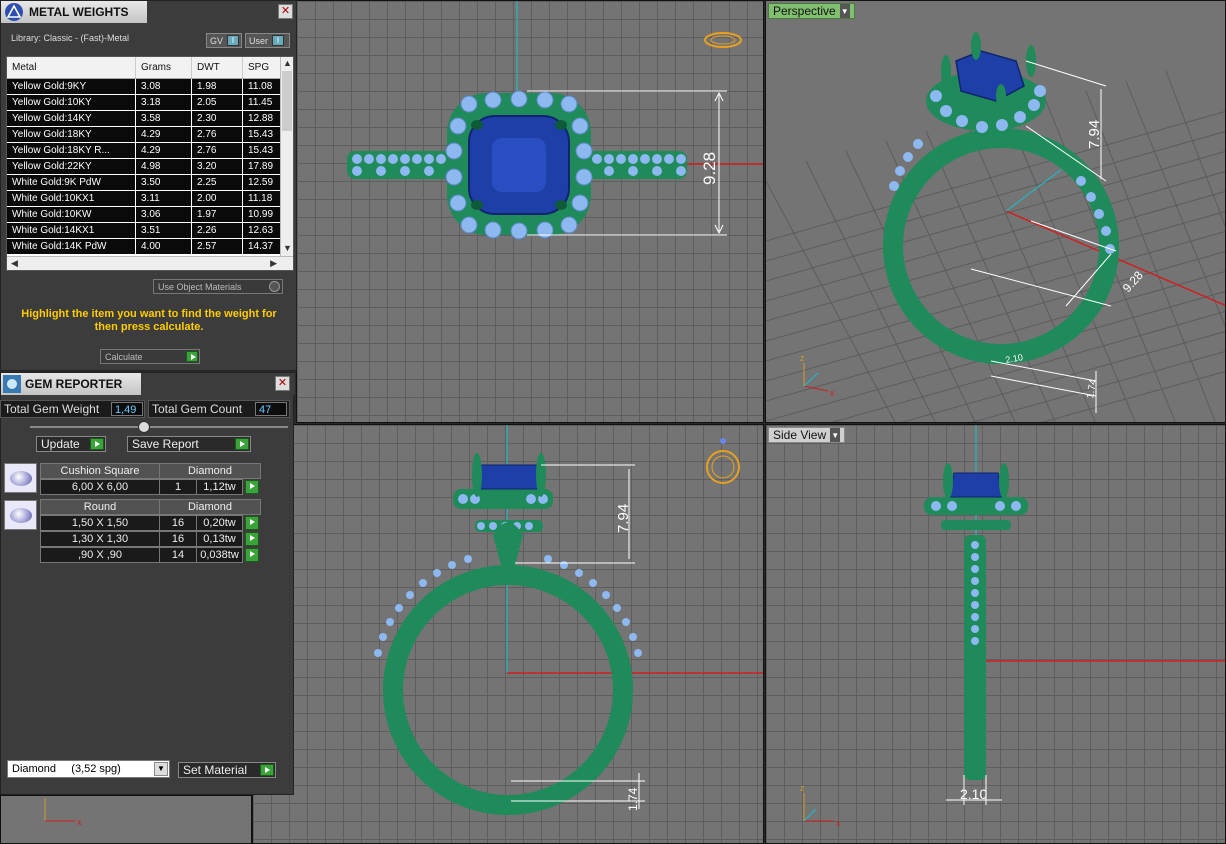 The height and width of the screenshot is (844, 1226). I want to click on perspective-dimension-c: 1.74, so click(1092, 389).